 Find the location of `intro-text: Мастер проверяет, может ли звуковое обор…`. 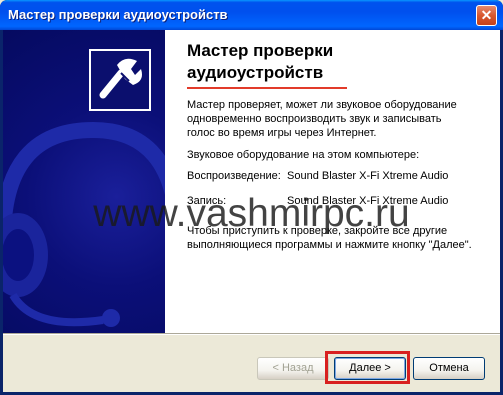

intro-text: Мастер проверяет, может ли звуковое обор… is located at coordinates (322, 119).